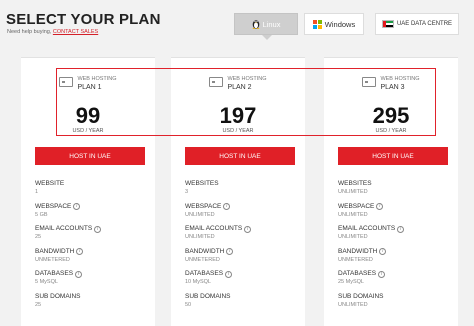  I want to click on tab-windows-label: Windows, so click(340, 24).